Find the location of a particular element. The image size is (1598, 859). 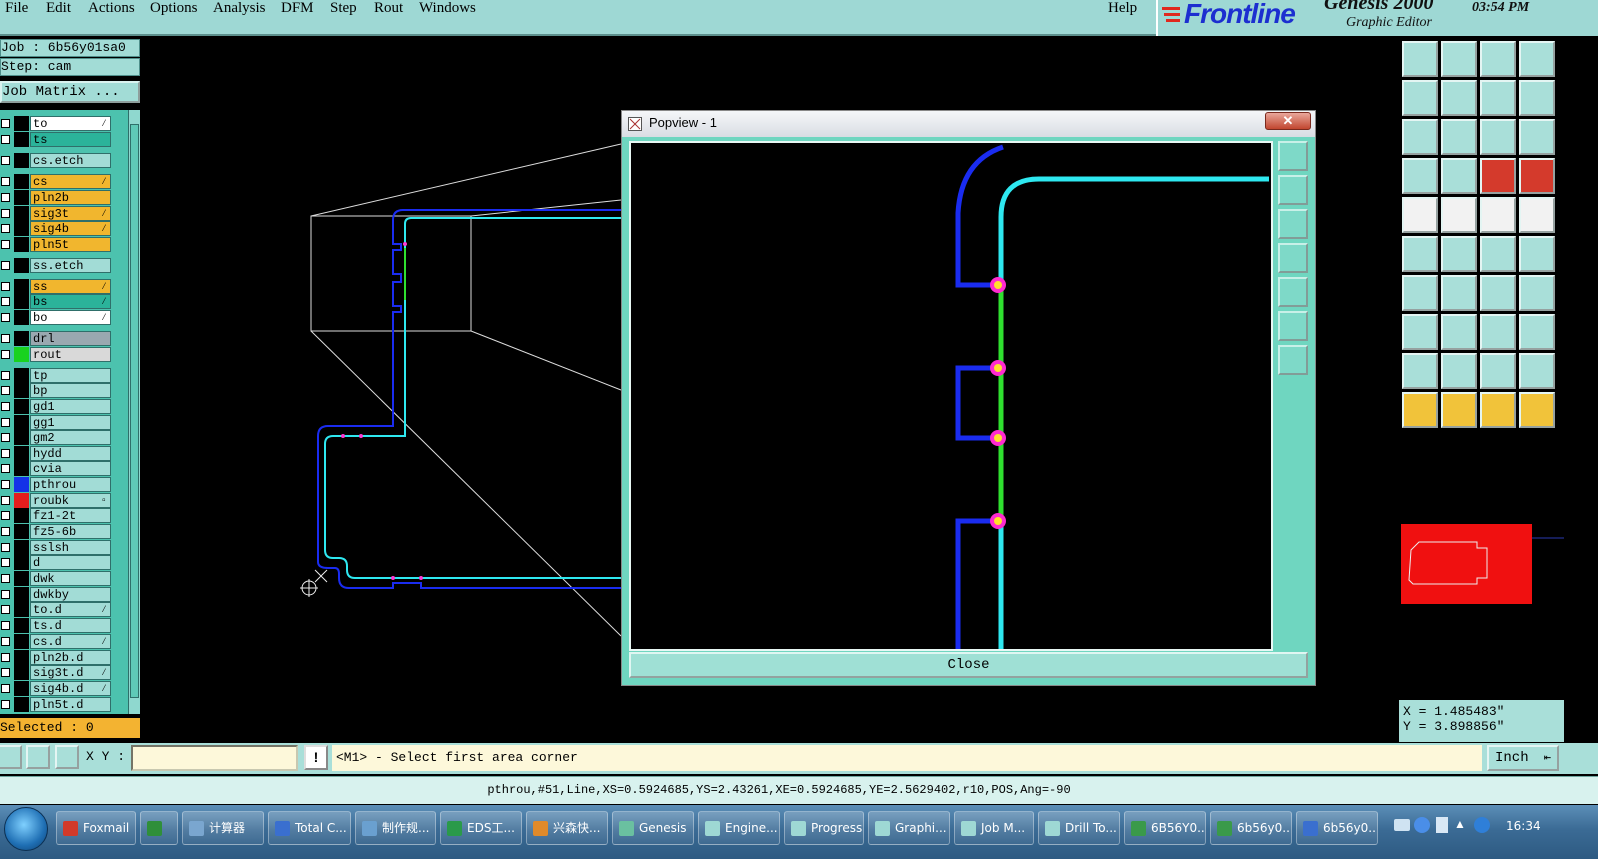

select-poly-icon is located at coordinates (1537, 410).